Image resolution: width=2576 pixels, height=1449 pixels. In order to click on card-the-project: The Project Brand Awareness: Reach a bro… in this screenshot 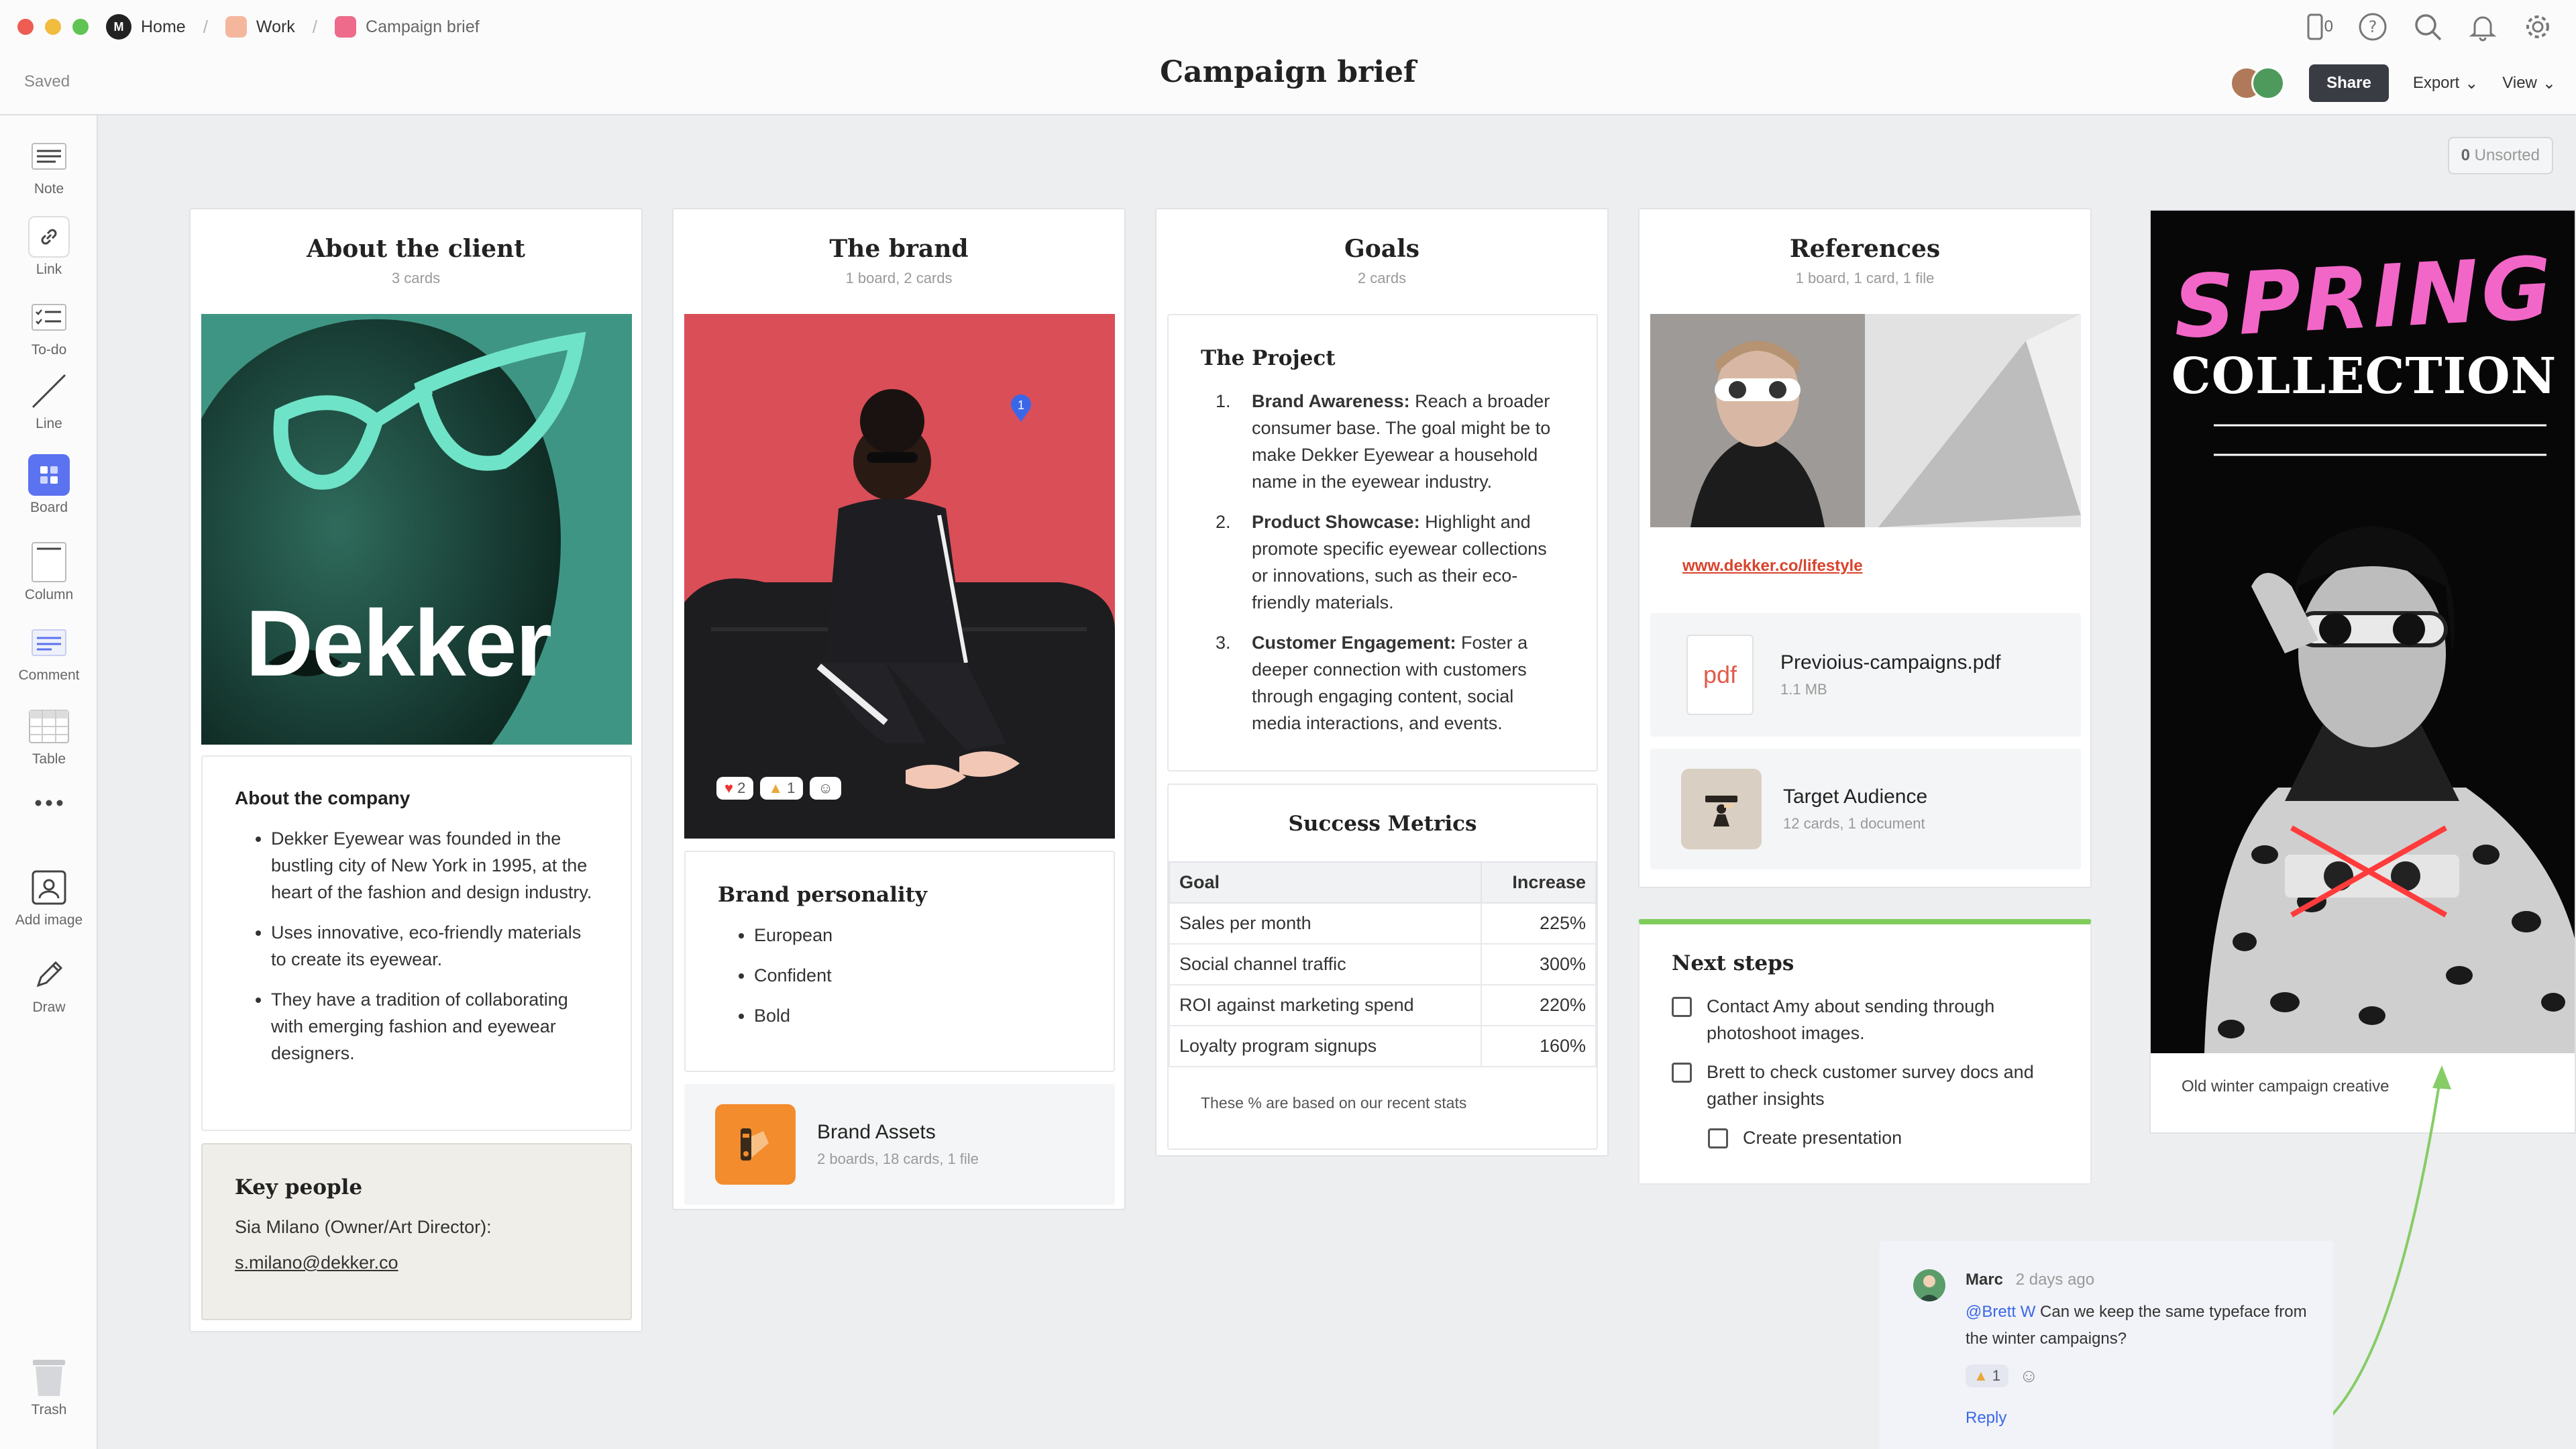, I will do `click(1382, 542)`.